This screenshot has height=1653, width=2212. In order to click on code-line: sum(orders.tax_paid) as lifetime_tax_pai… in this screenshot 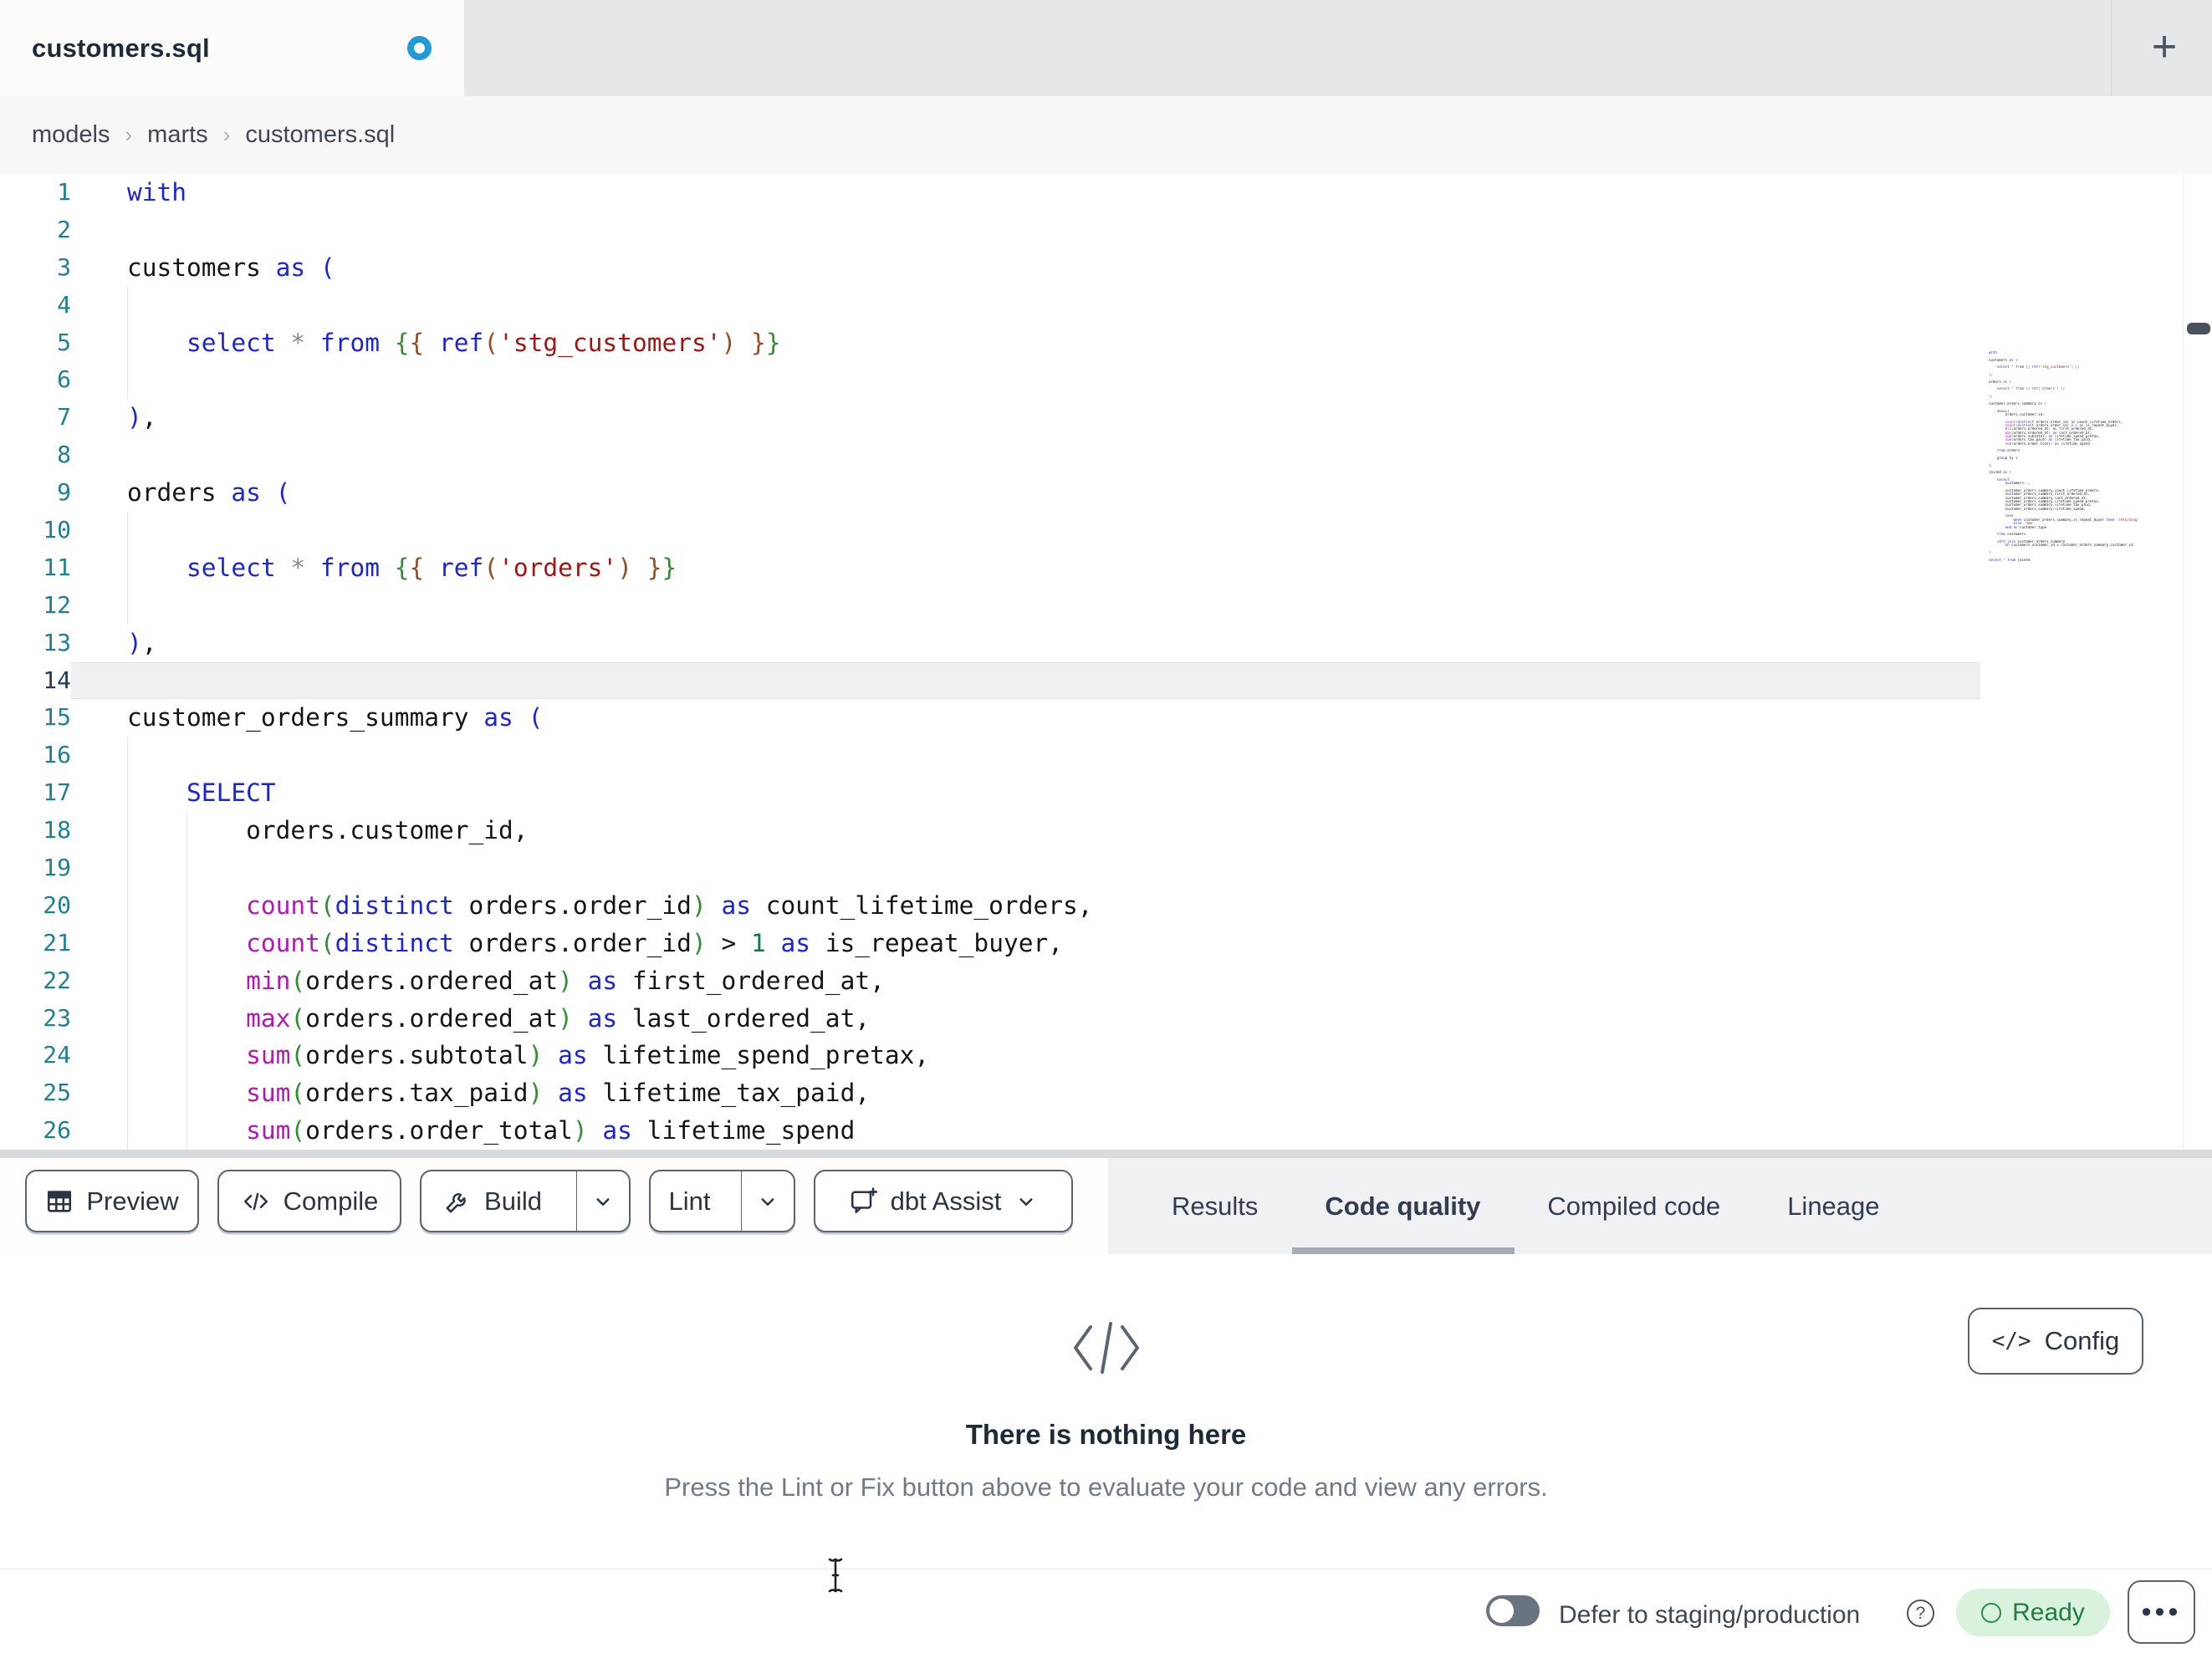, I will do `click(1141, 1093)`.